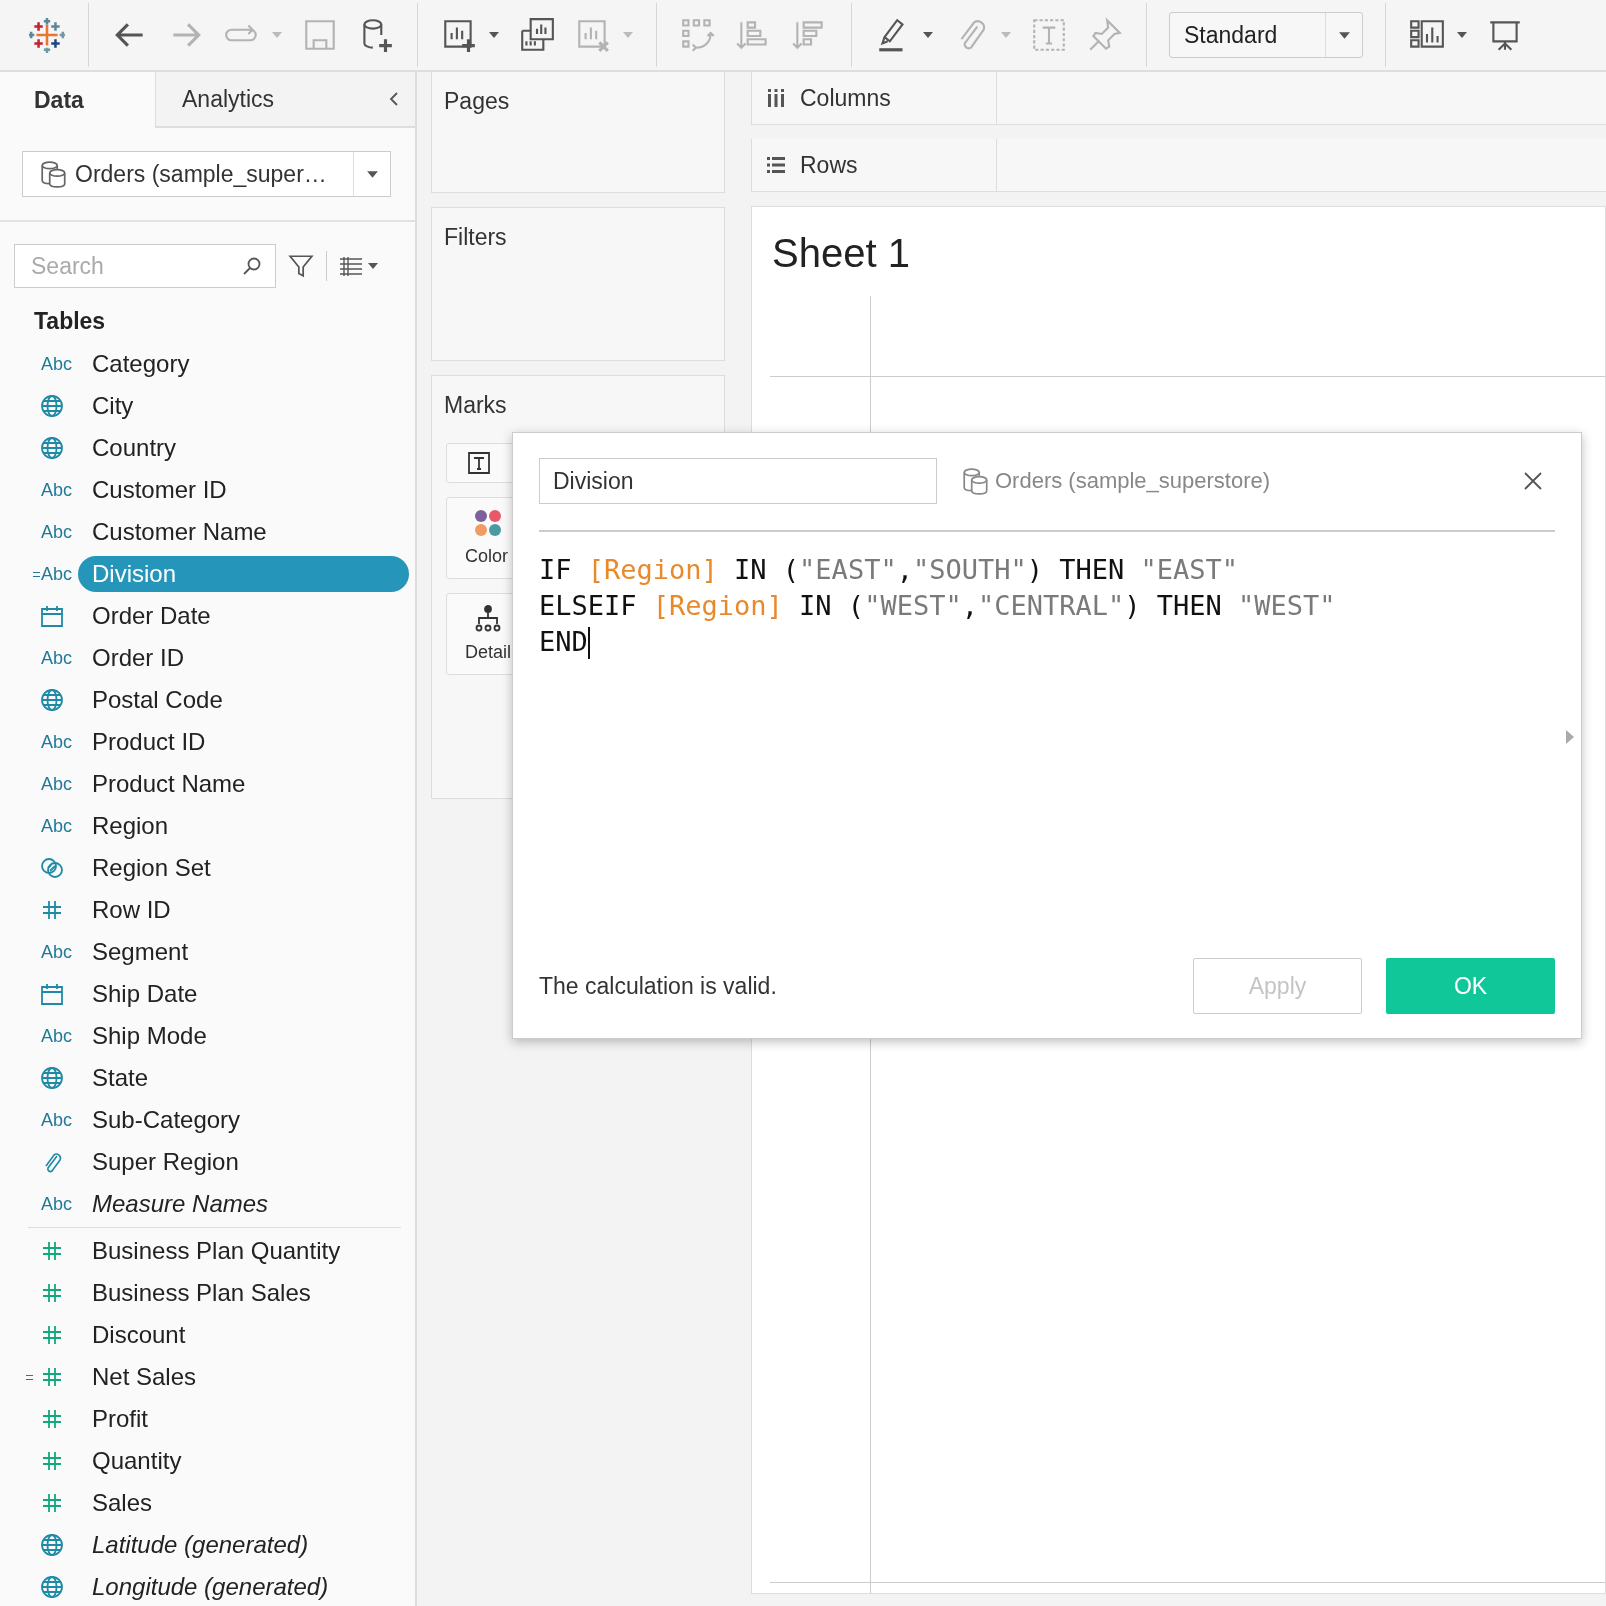 The width and height of the screenshot is (1606, 1606). I want to click on close-icon, so click(1533, 481).